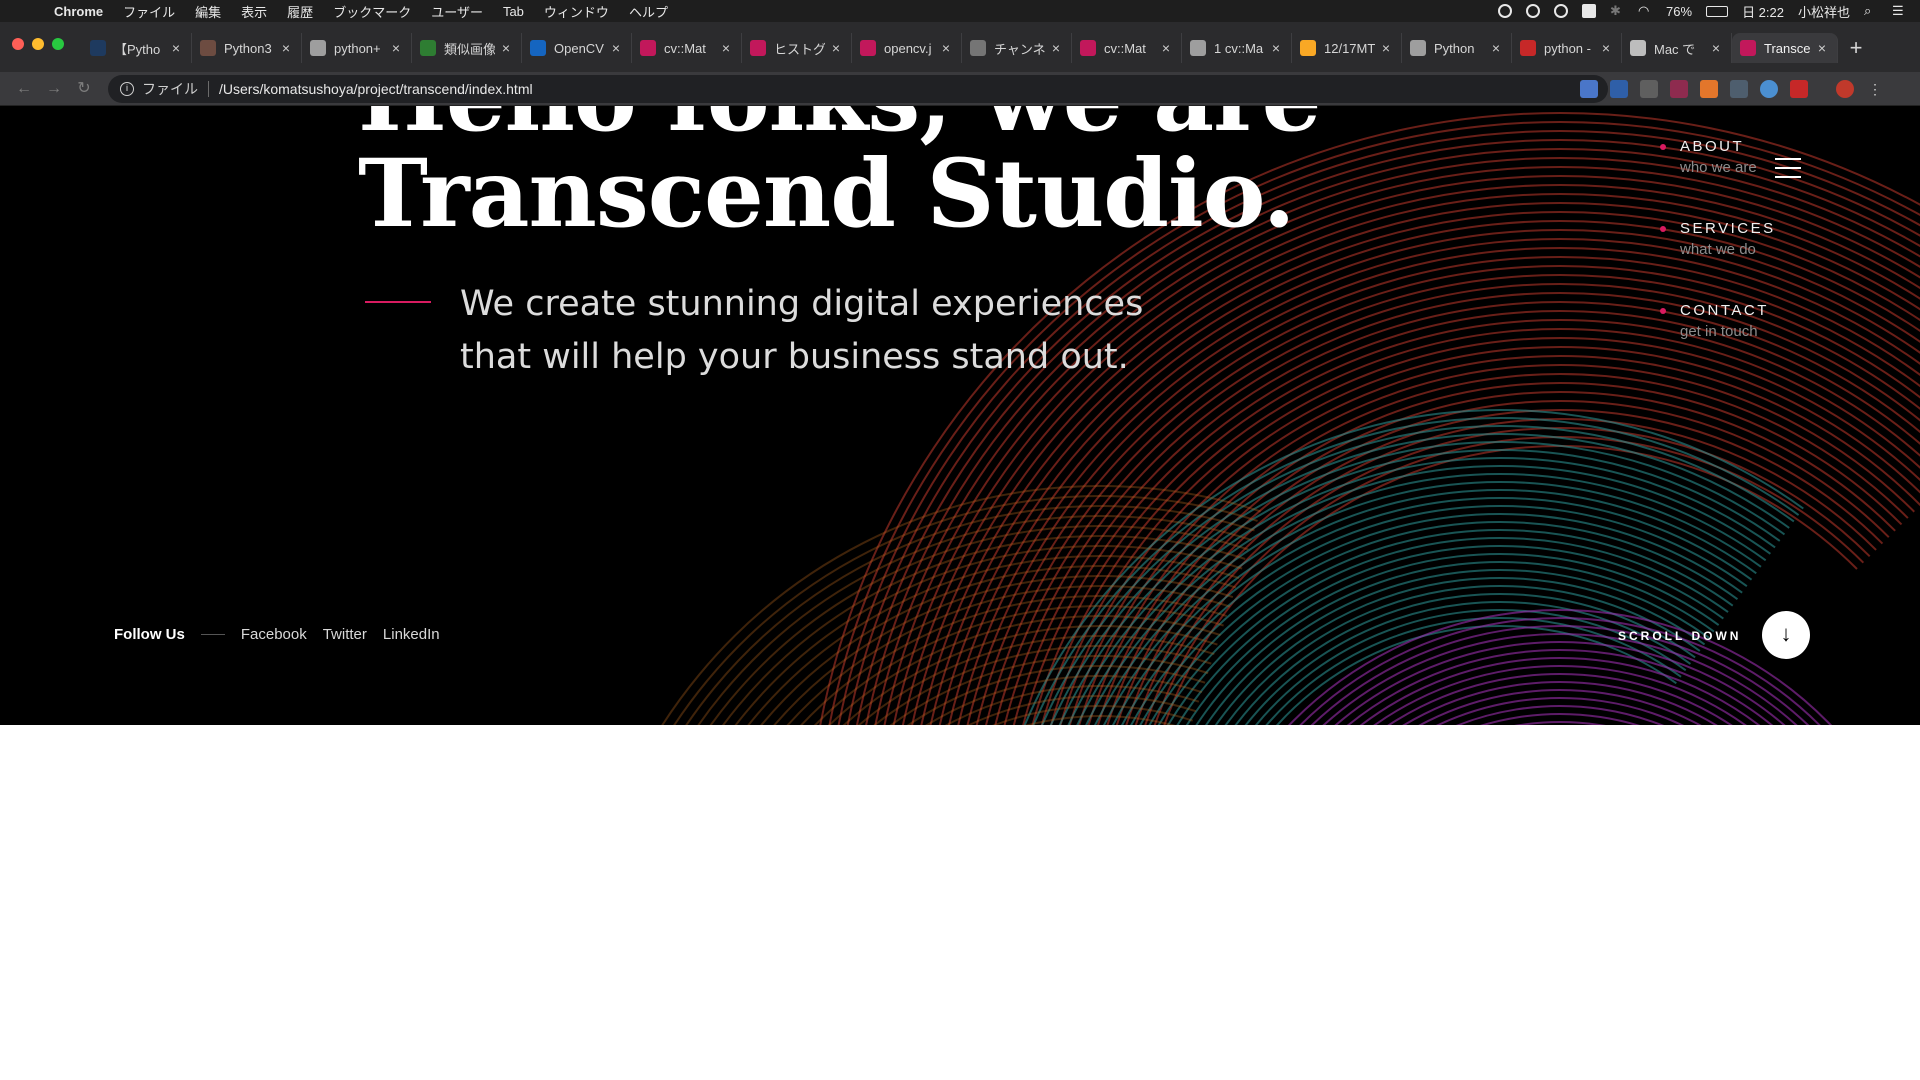 The image size is (1920, 1080). I want to click on tab: 12/17MT ×, so click(1347, 48).